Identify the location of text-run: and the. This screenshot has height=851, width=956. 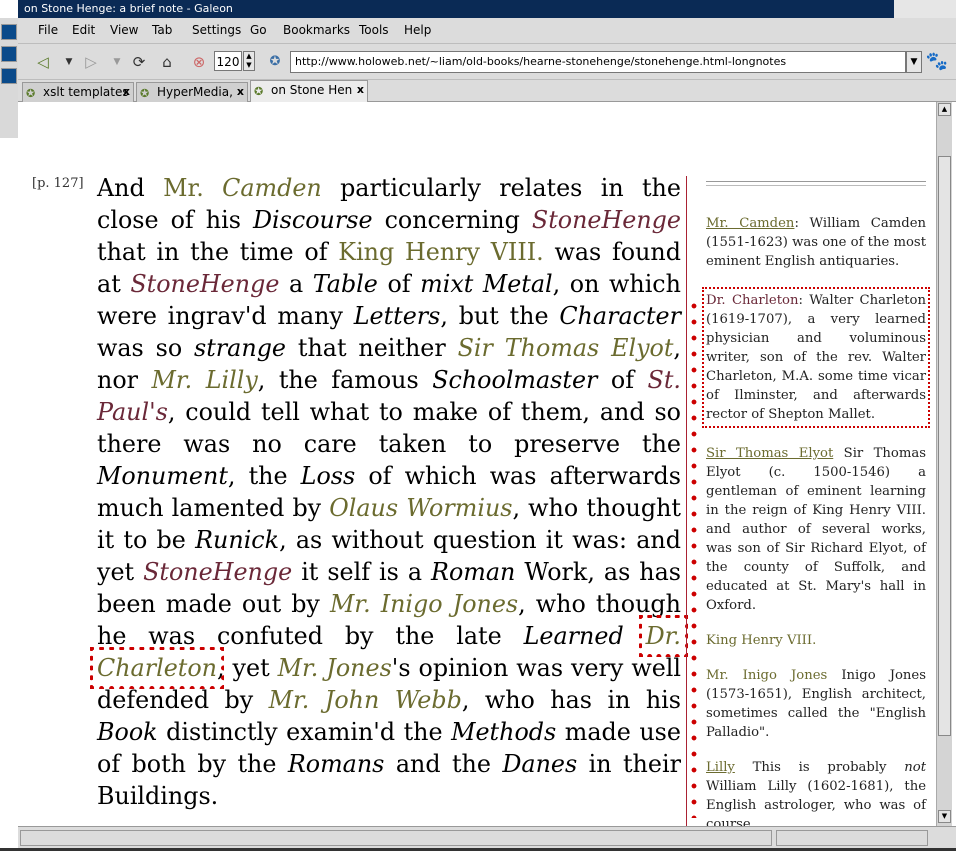
(443, 764).